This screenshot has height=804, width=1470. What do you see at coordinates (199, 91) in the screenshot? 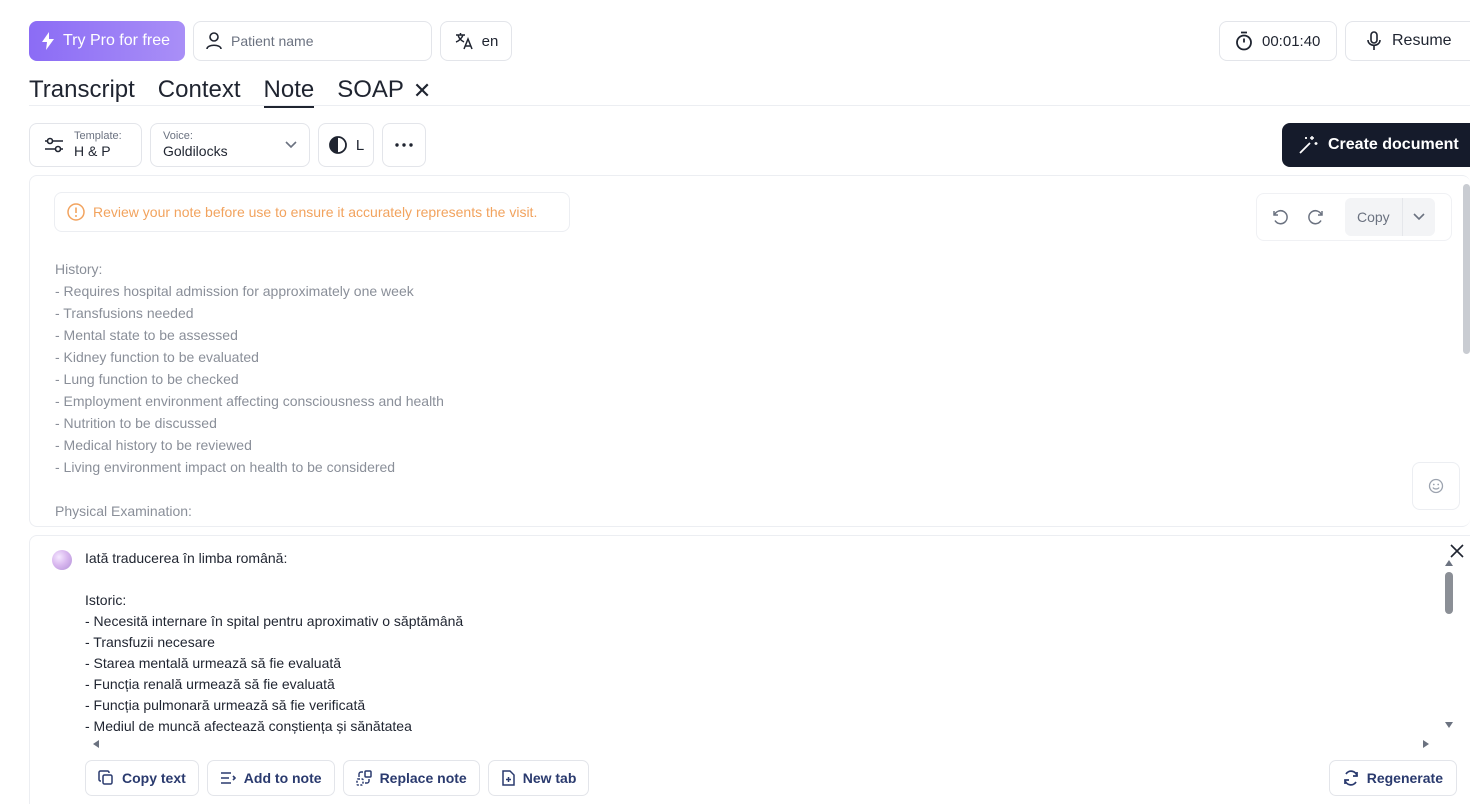
I see `tab-context: Context` at bounding box center [199, 91].